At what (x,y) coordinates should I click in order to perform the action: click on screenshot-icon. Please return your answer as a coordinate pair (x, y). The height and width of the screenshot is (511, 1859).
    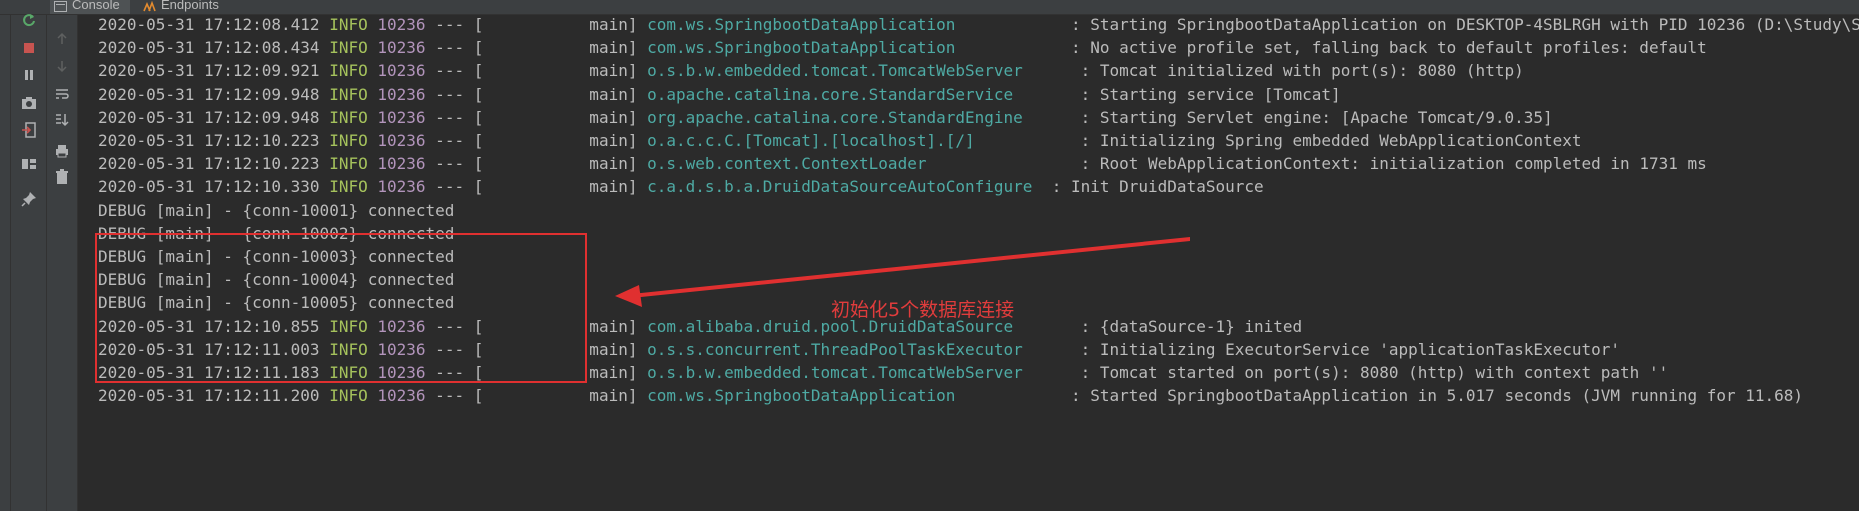
    Looking at the image, I should click on (28, 103).